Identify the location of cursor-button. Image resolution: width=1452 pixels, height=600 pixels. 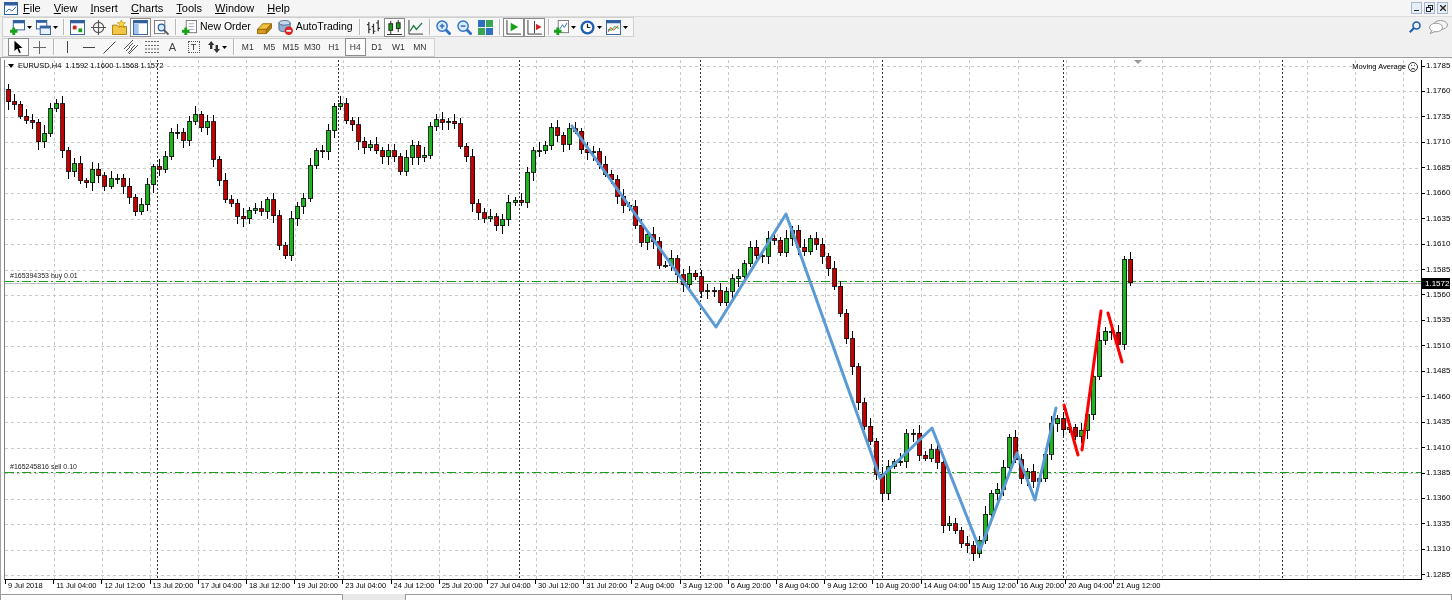
(18, 47).